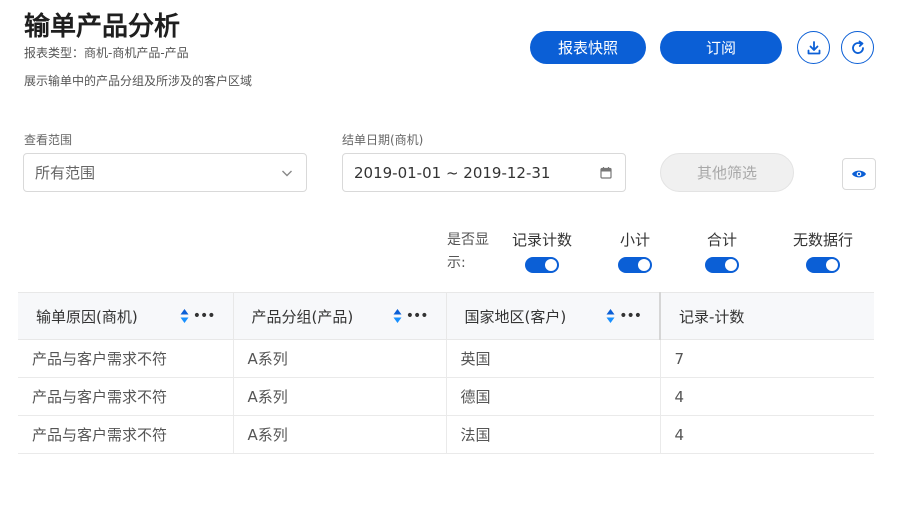 Image resolution: width=900 pixels, height=531 pixels. I want to click on refresh-icon, so click(857, 47).